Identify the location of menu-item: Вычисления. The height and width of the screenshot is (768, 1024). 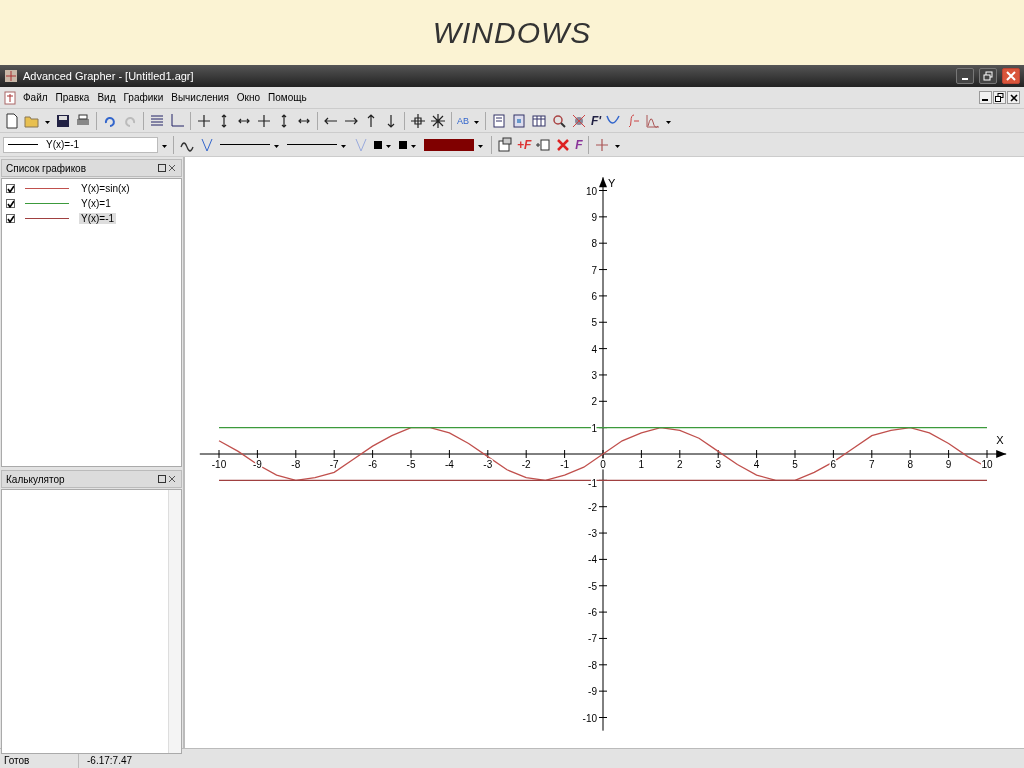
(200, 97).